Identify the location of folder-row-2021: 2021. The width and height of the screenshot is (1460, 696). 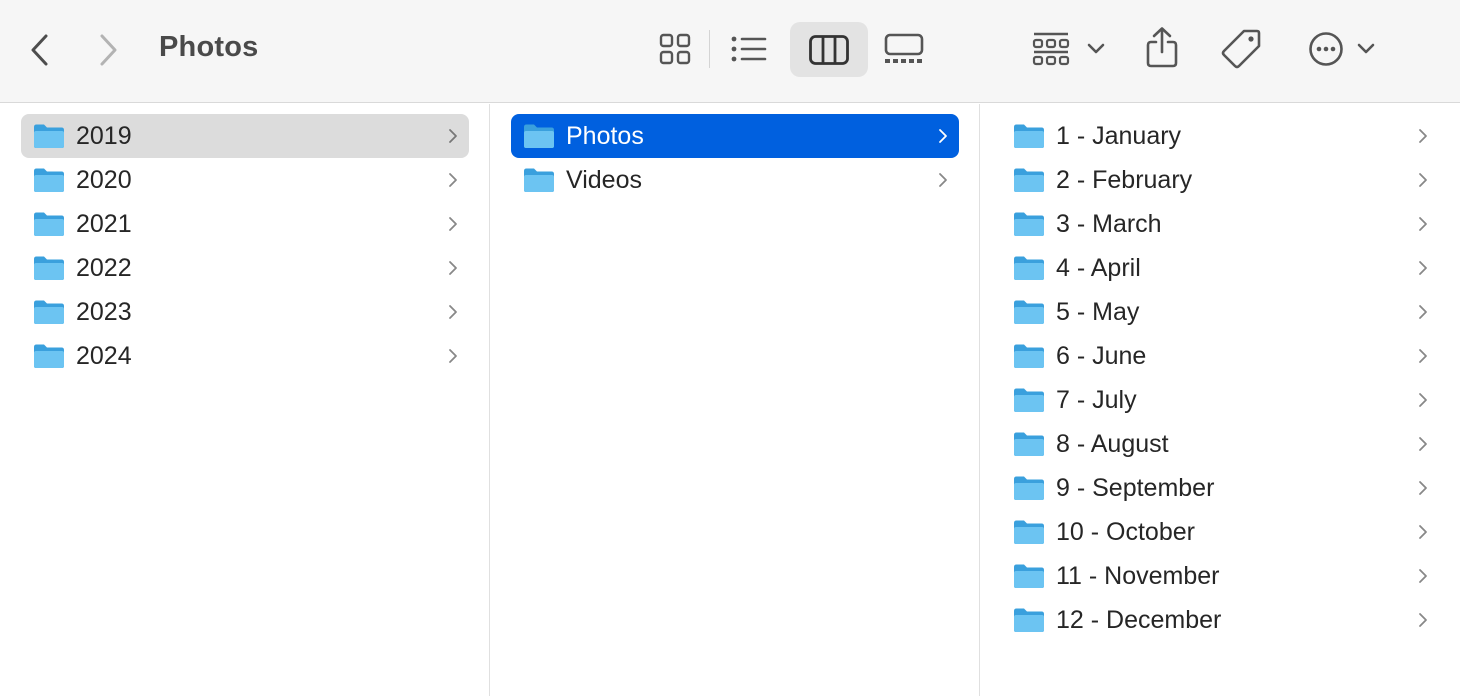
(245, 224).